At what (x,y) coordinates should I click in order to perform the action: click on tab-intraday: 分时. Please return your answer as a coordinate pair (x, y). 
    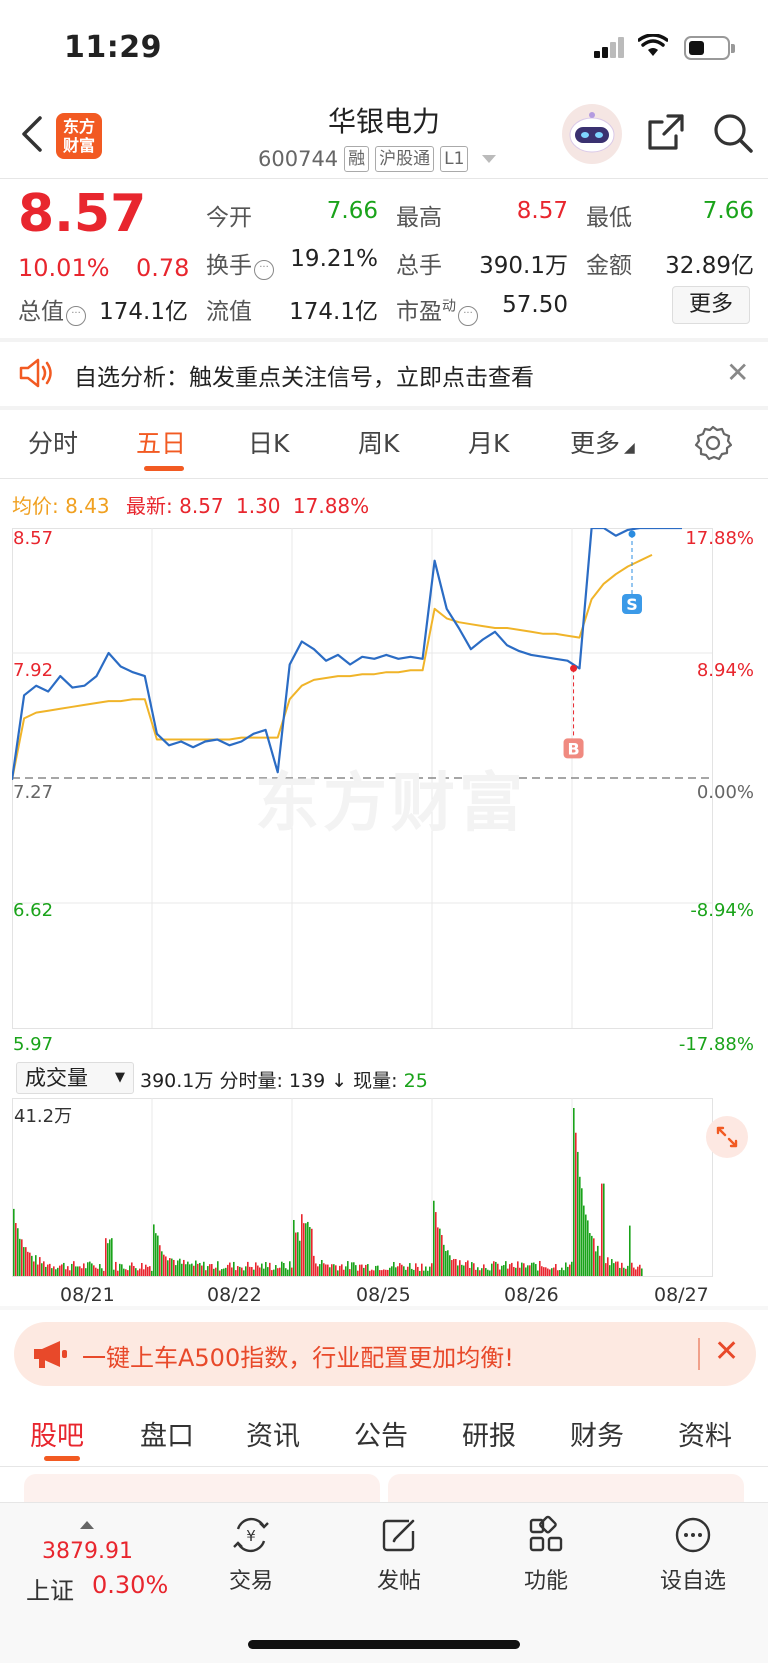
    Looking at the image, I should click on (53, 442).